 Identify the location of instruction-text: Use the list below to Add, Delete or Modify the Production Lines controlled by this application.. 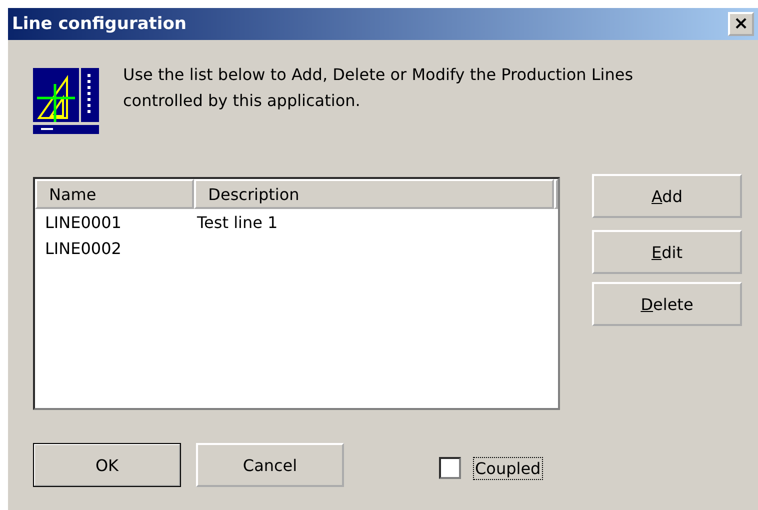
(378, 88).